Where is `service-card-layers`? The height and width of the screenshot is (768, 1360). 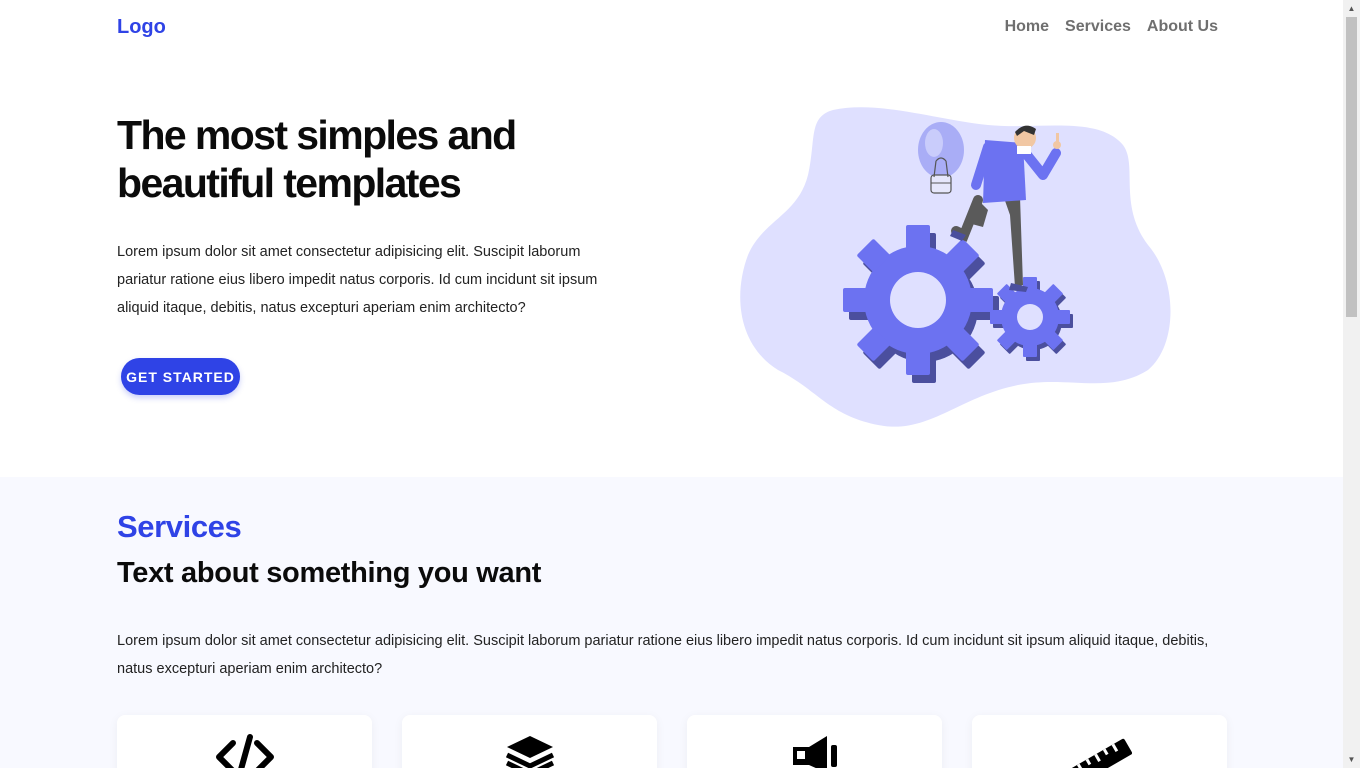
service-card-layers is located at coordinates (529, 741).